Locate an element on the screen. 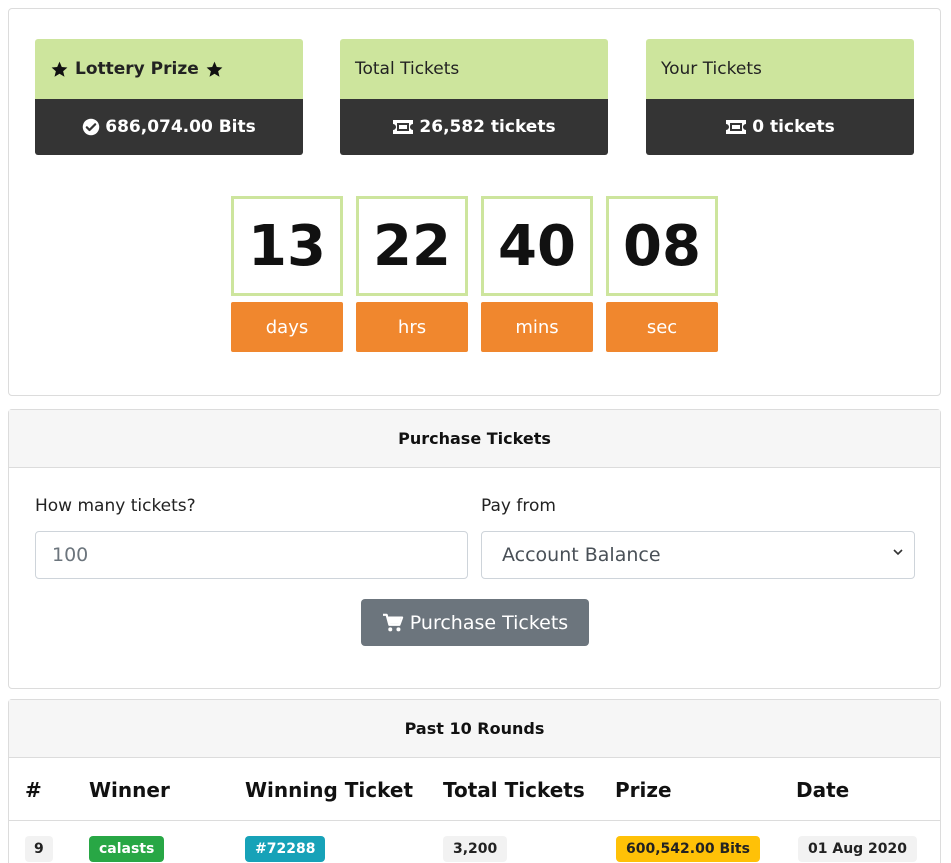  date-badge: 01 Aug 2020 is located at coordinates (858, 849).